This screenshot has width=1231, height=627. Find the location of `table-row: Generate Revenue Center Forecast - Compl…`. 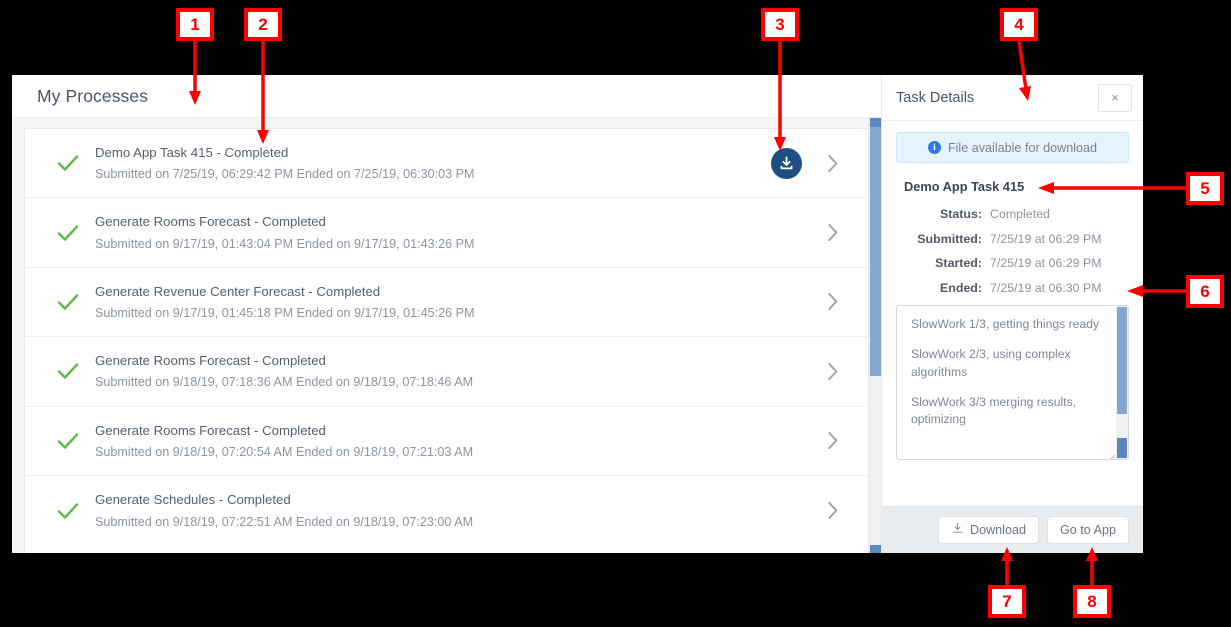

table-row: Generate Revenue Center Forecast - Compl… is located at coordinates (446, 302).